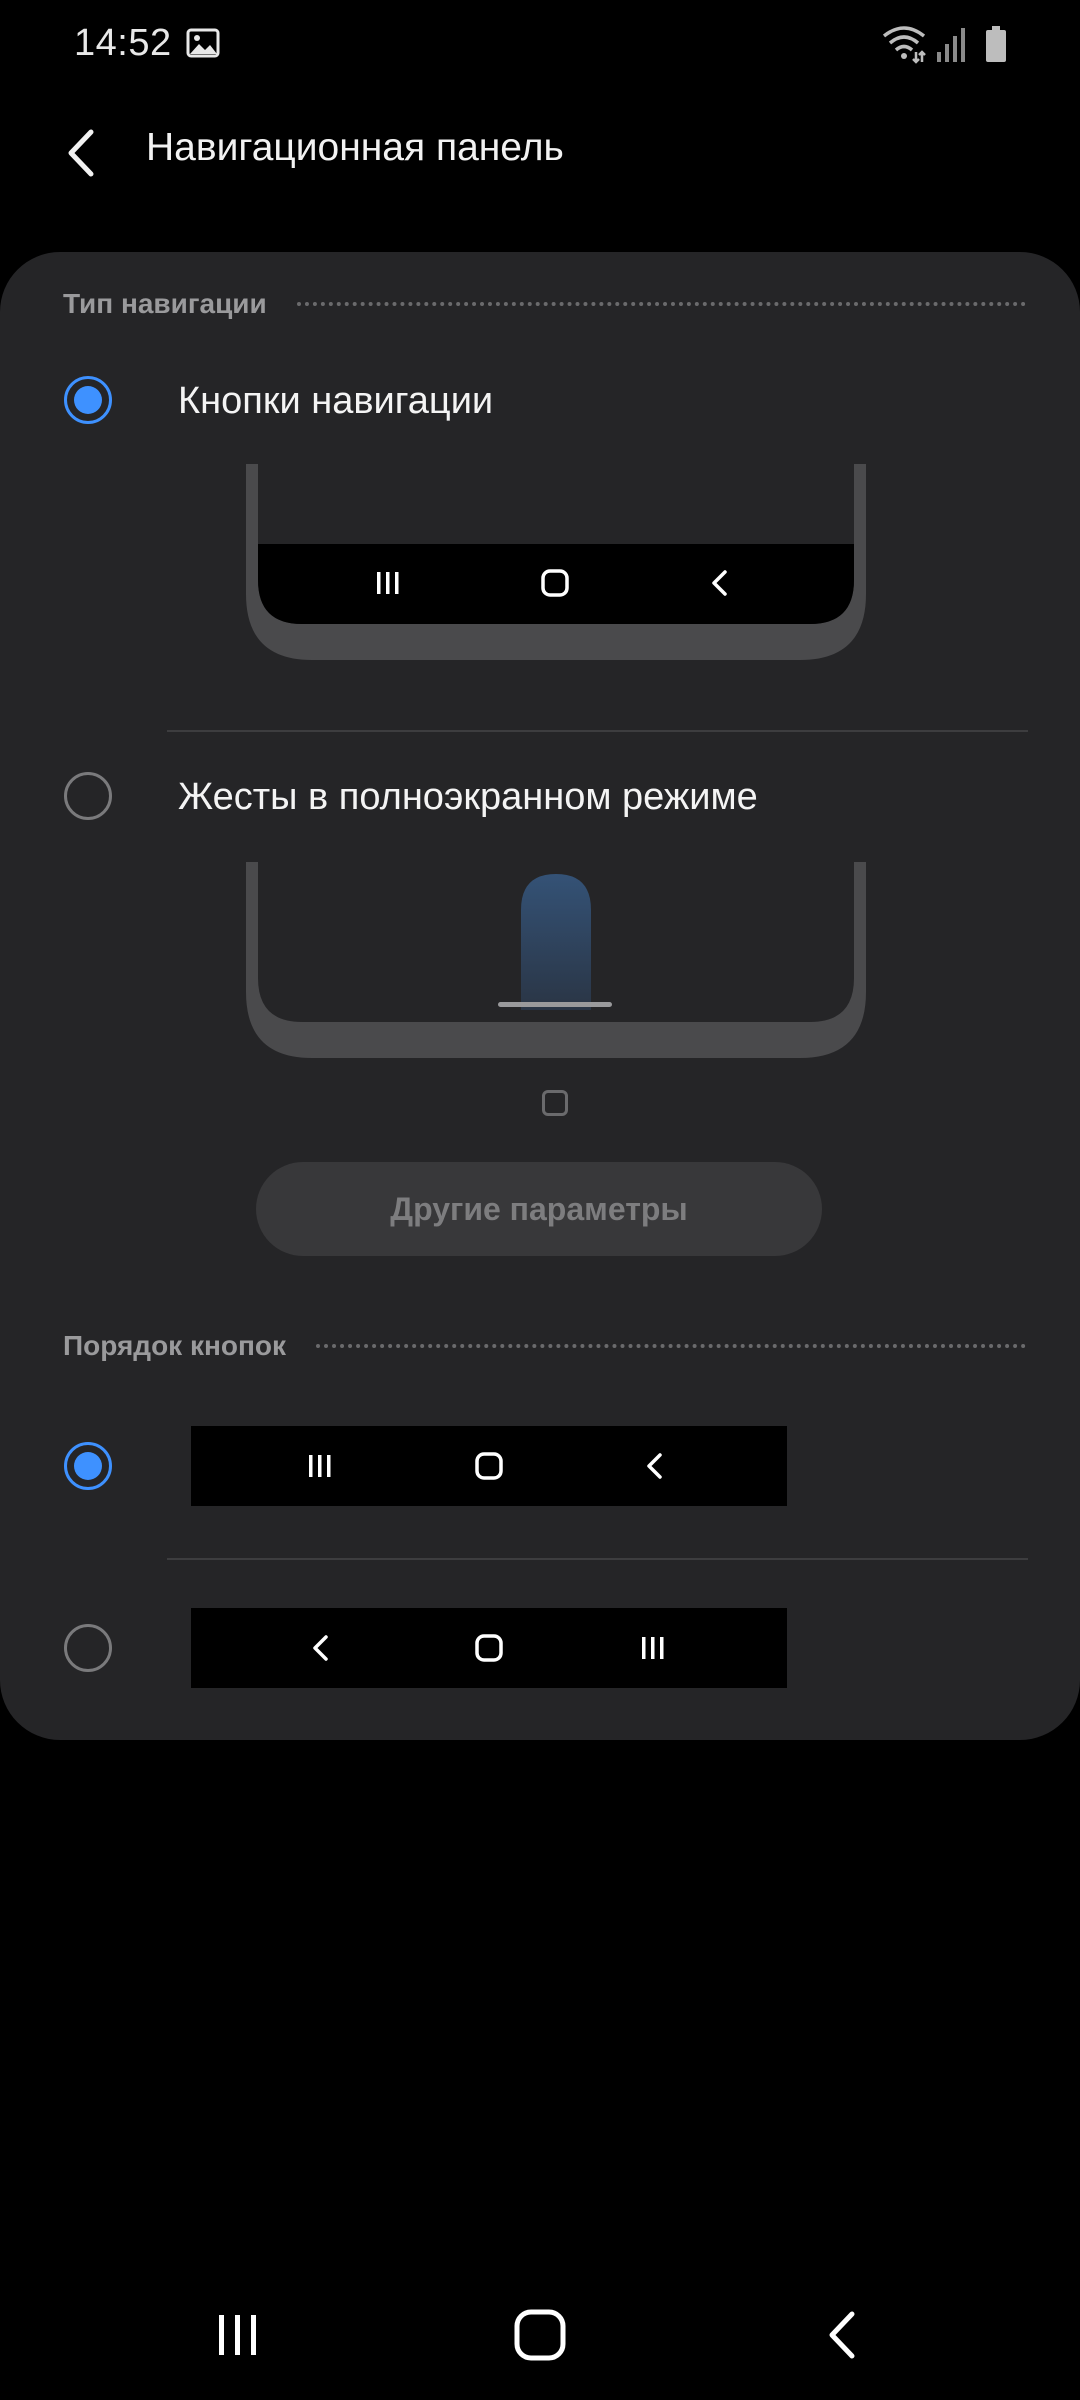 This screenshot has height=2400, width=1080. Describe the element at coordinates (203, 43) in the screenshot. I see `gallery-icon` at that location.